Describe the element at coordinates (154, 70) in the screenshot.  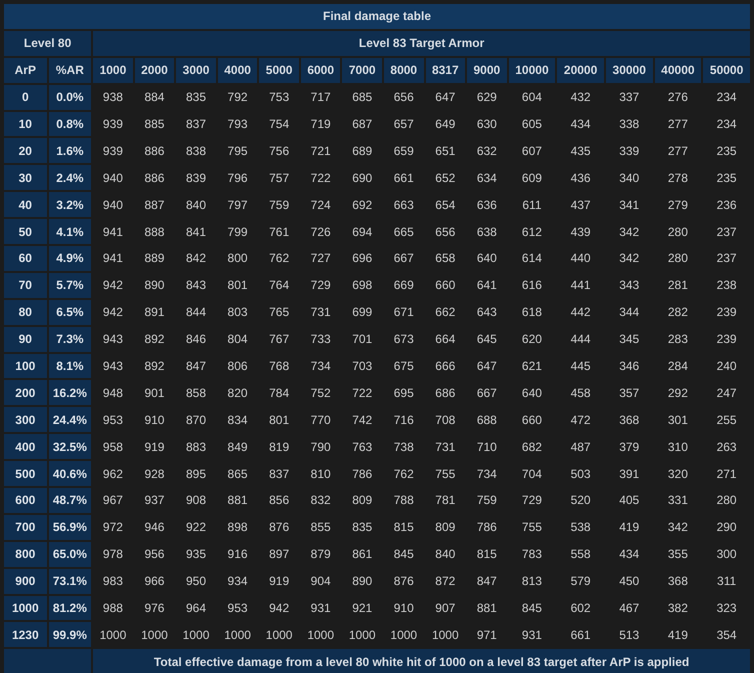
I see `column-header: 2000` at that location.